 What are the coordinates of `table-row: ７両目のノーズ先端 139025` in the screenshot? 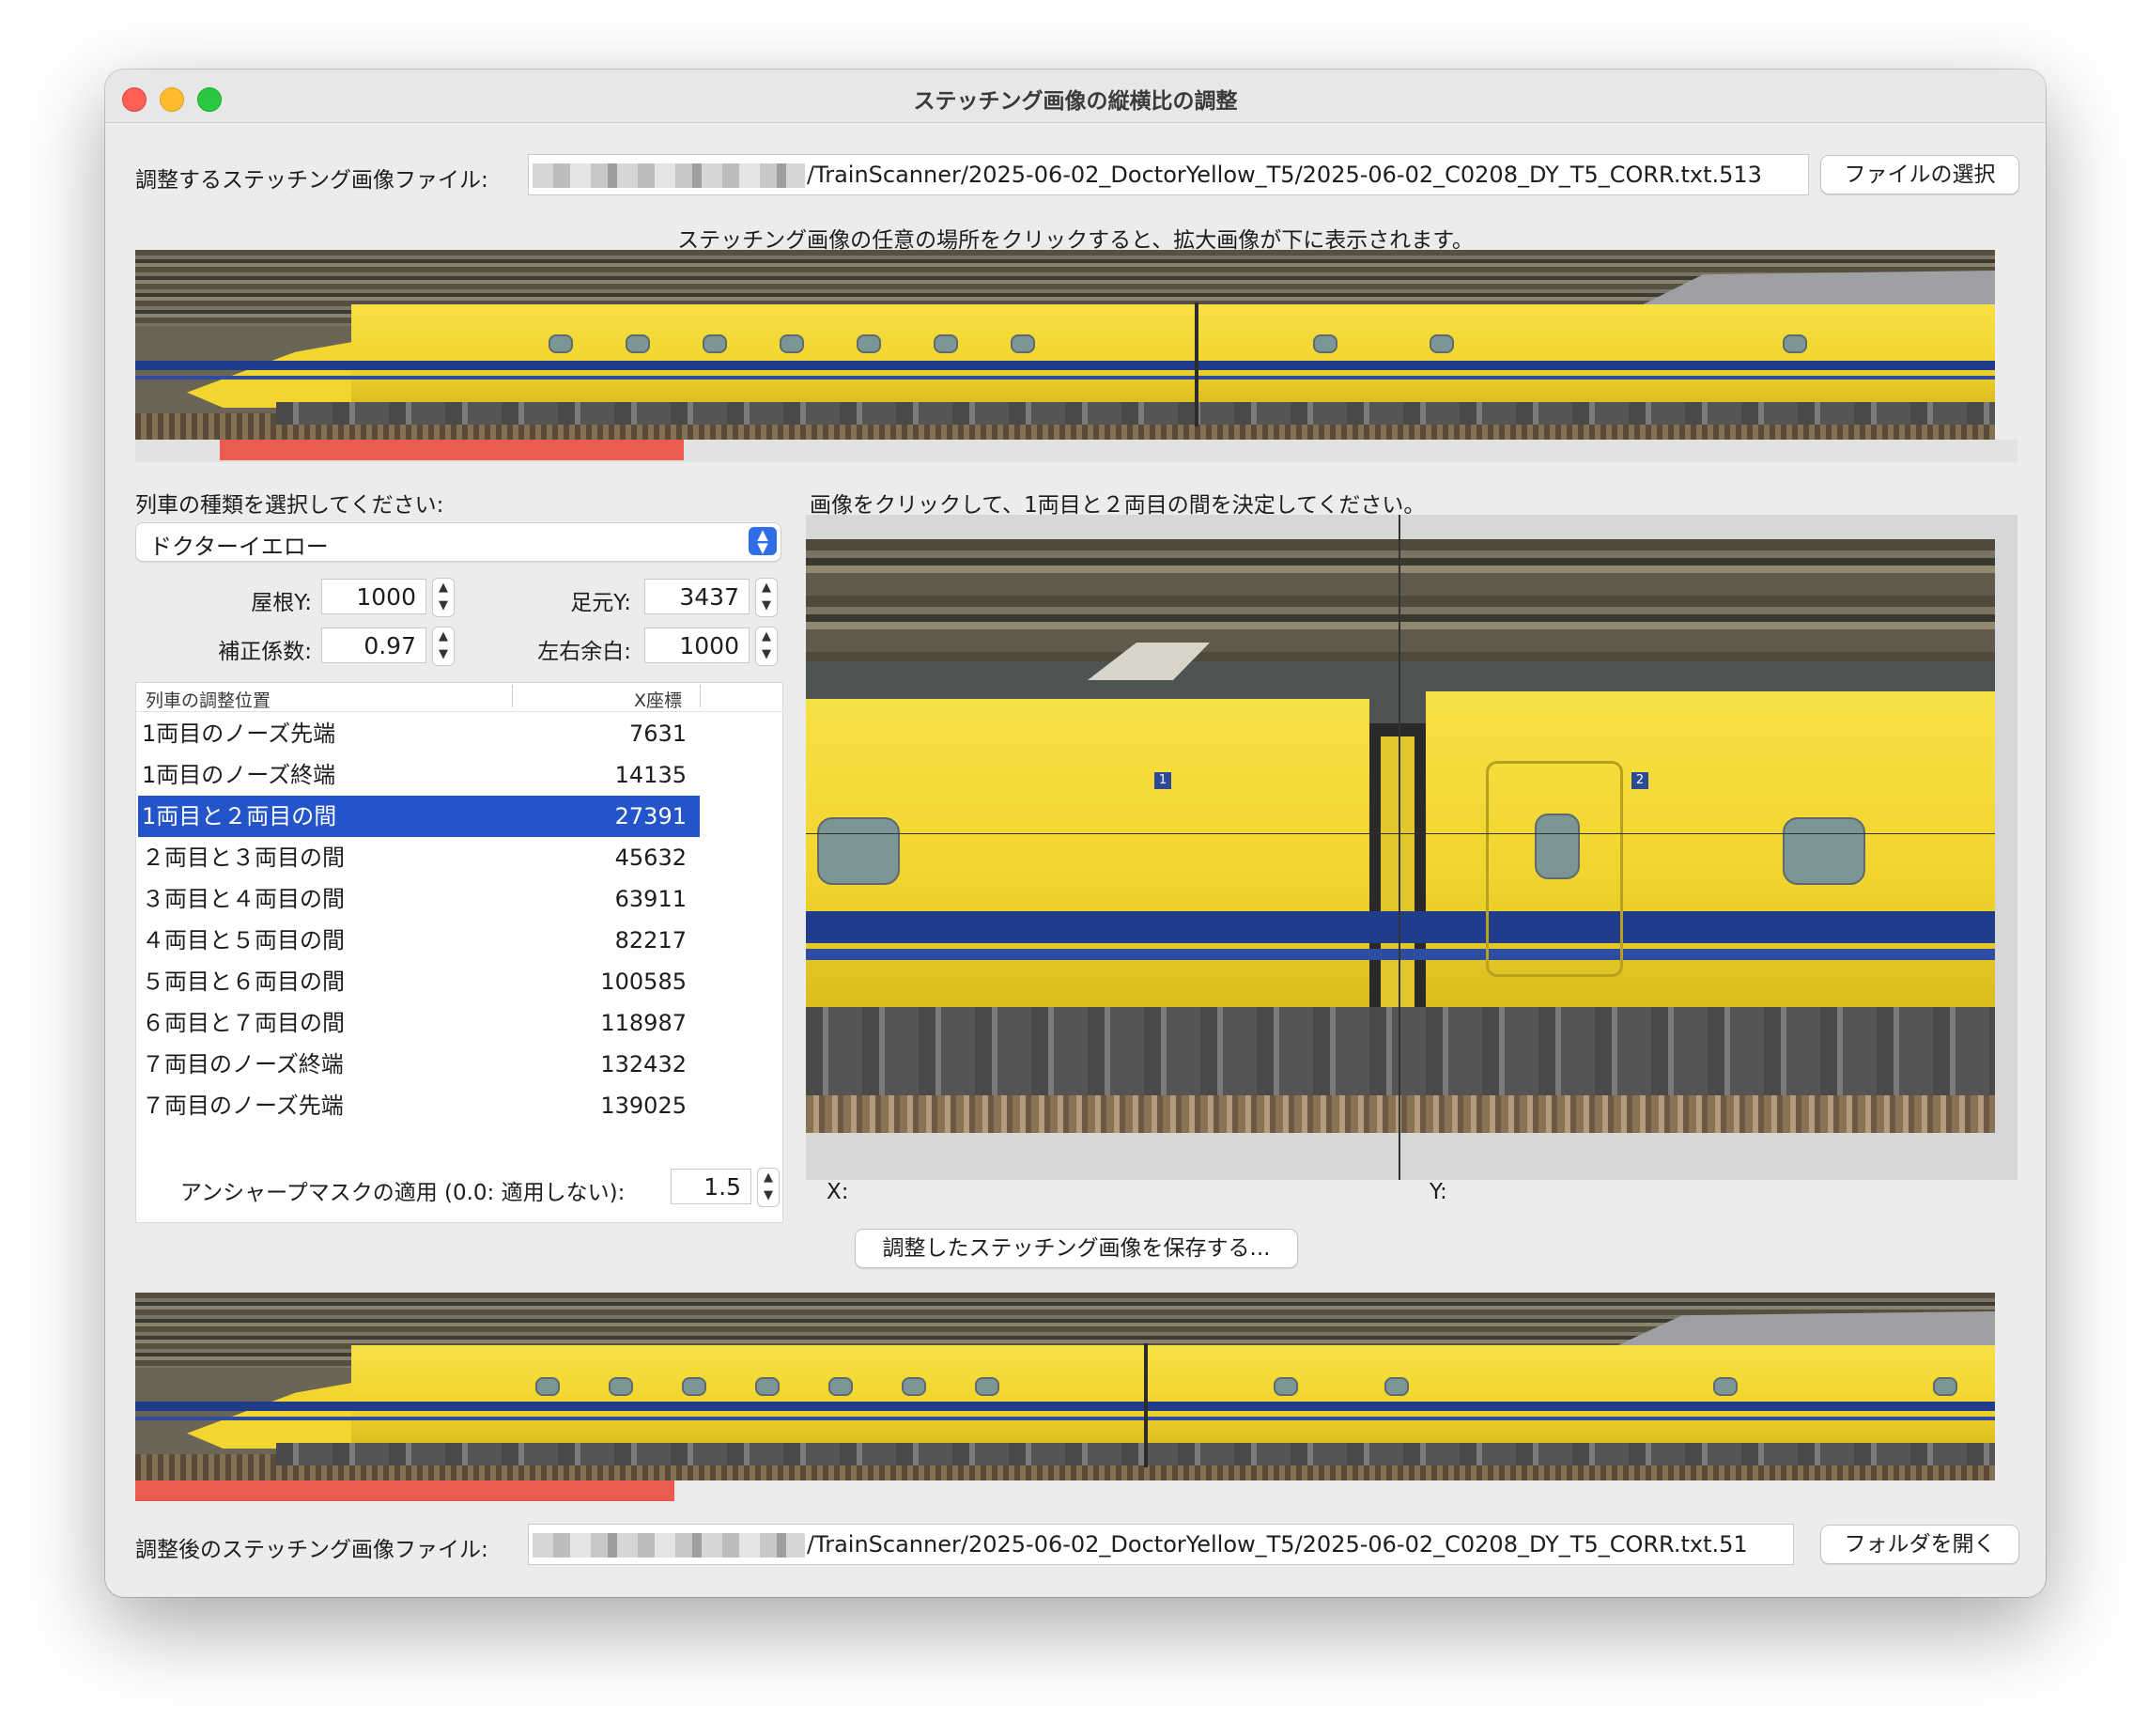 It's located at (419, 1105).